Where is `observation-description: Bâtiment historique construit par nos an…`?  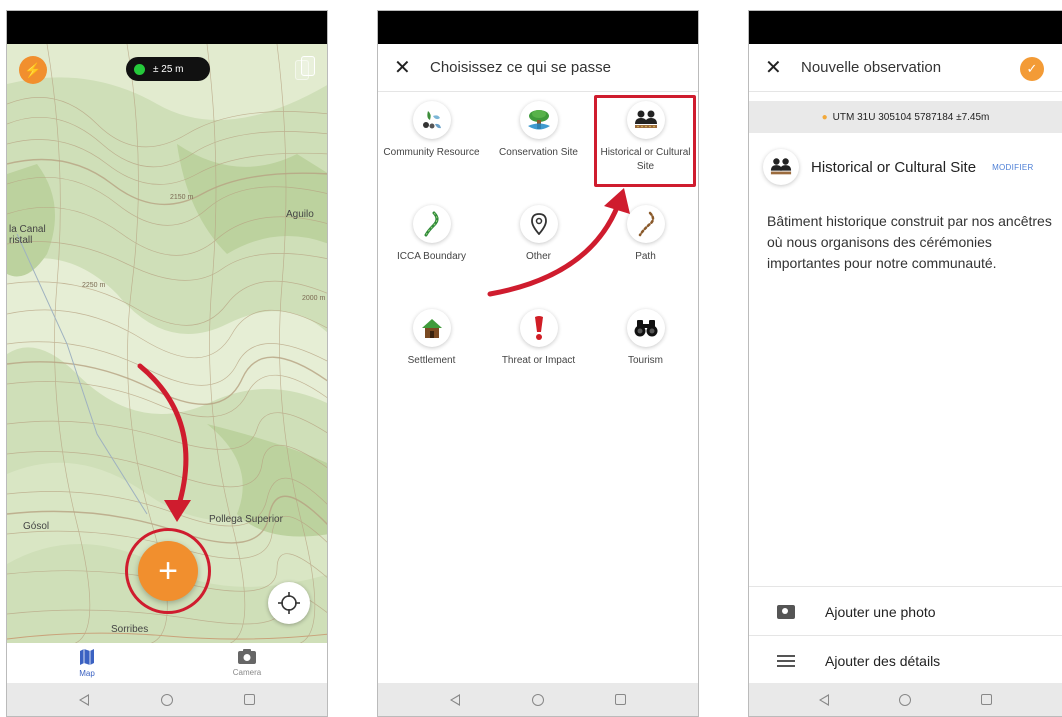 observation-description: Bâtiment historique construit par nos an… is located at coordinates (912, 242).